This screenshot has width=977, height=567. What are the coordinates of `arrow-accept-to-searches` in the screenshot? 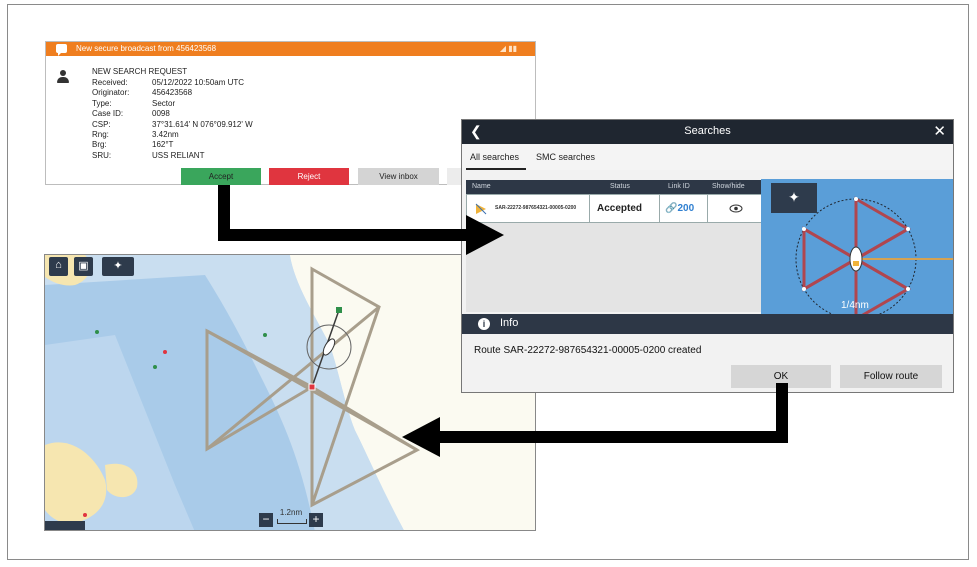 It's located at (345, 213).